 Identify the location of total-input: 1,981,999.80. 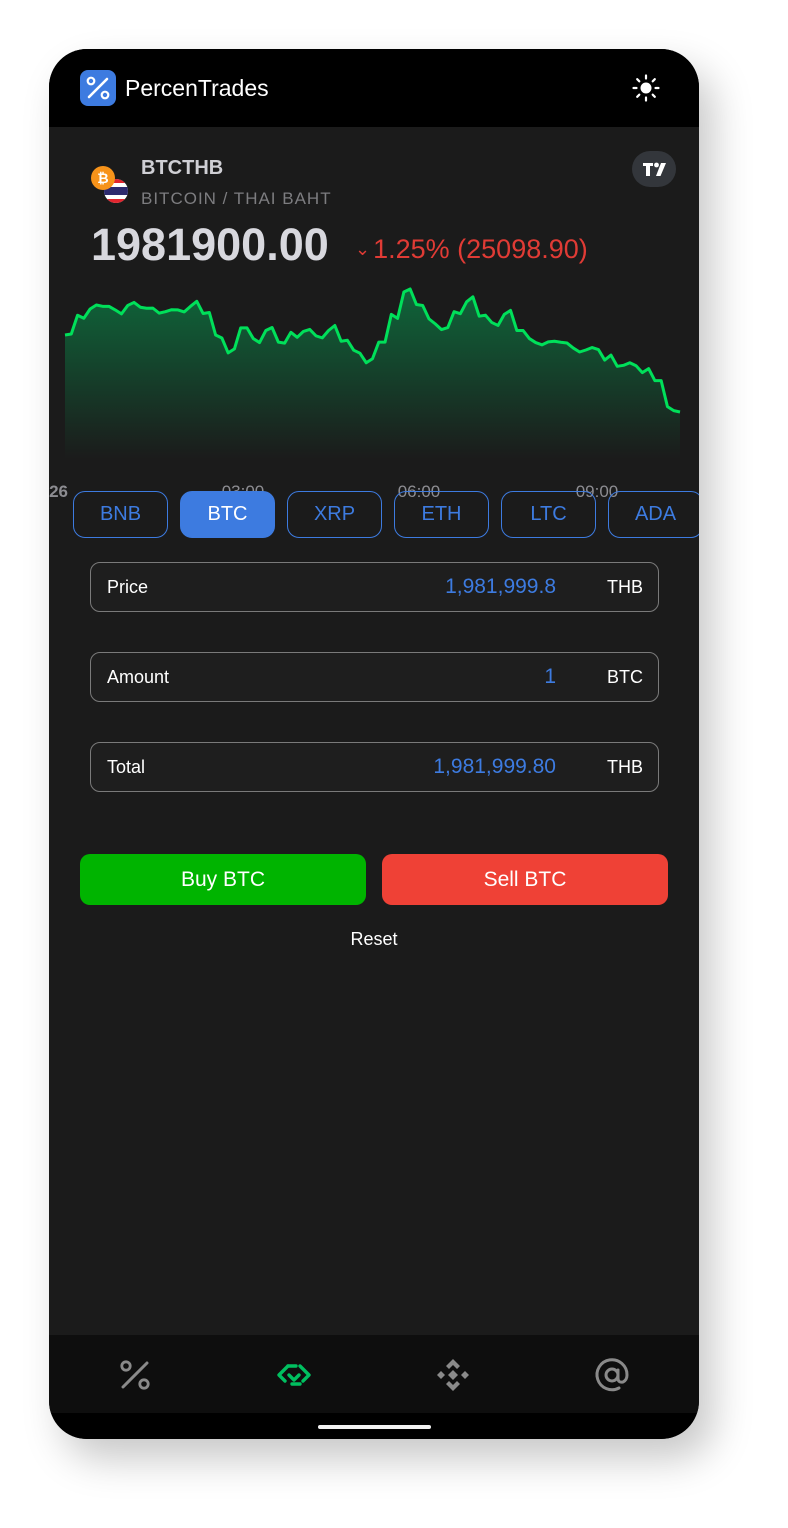
(494, 767).